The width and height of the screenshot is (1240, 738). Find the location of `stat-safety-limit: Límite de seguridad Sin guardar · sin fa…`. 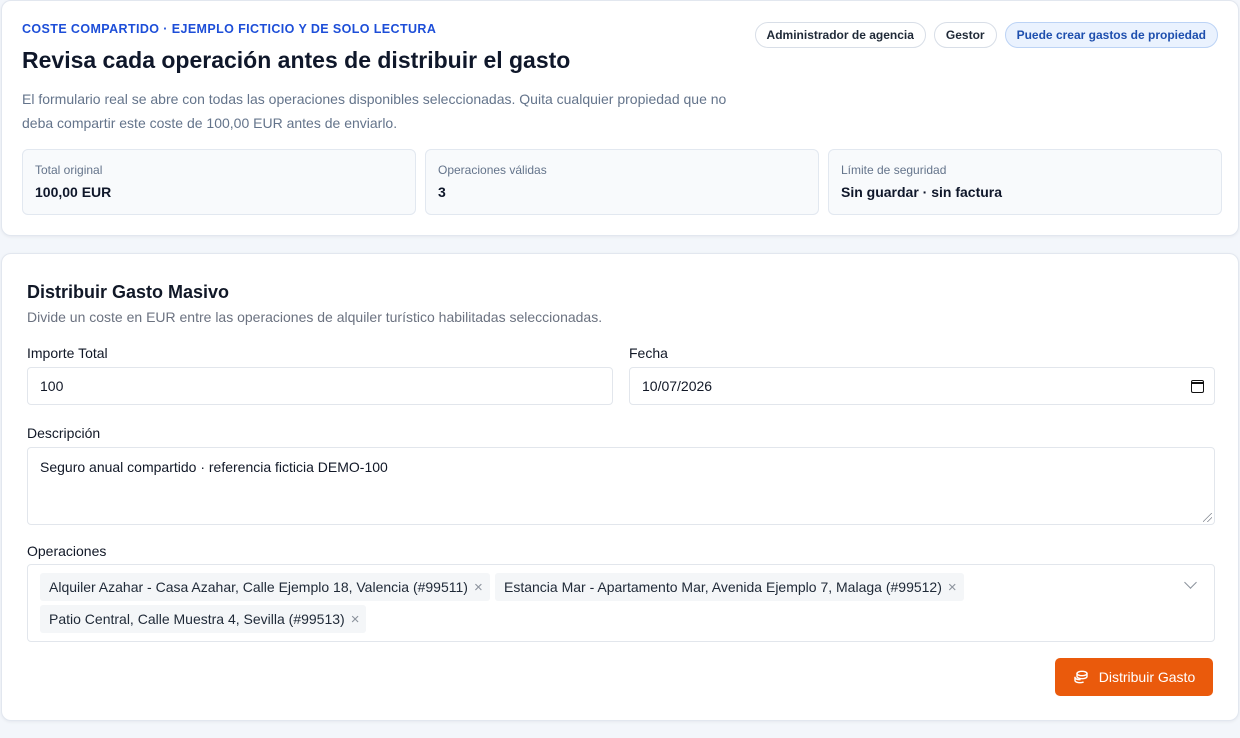

stat-safety-limit: Límite de seguridad Sin guardar · sin fa… is located at coordinates (1025, 182).